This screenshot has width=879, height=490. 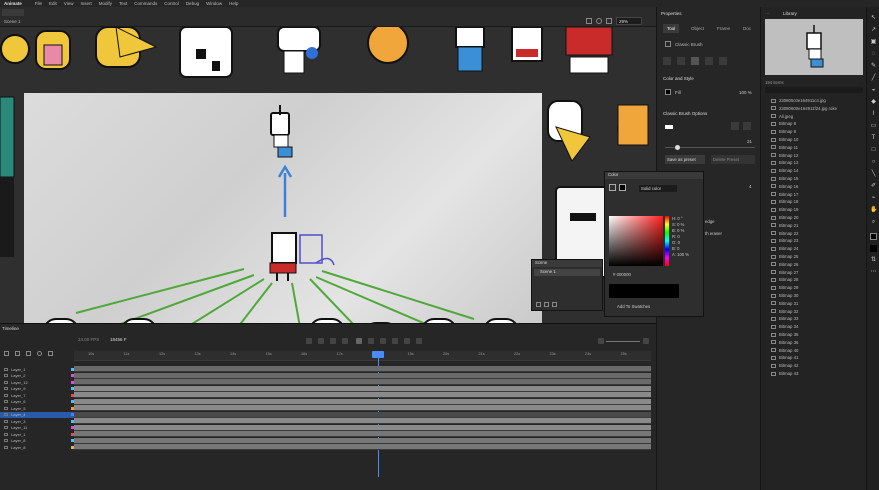 I want to click on add-to-swatches-button: Add To Swatches, so click(x=633, y=306).